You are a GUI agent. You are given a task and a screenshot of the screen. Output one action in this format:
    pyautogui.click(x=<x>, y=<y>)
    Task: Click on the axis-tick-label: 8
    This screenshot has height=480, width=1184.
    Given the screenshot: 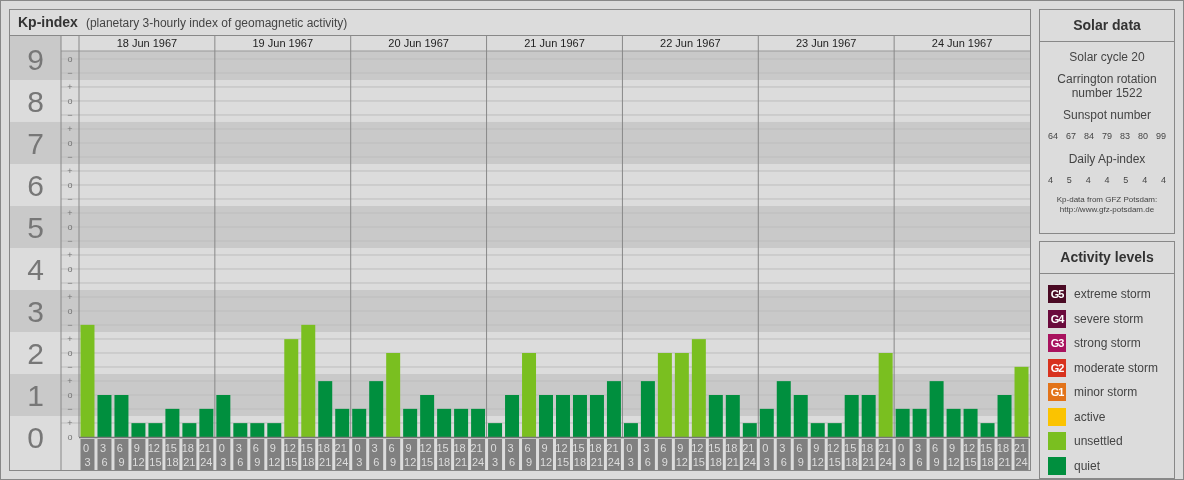 What is the action you would take?
    pyautogui.click(x=35, y=101)
    